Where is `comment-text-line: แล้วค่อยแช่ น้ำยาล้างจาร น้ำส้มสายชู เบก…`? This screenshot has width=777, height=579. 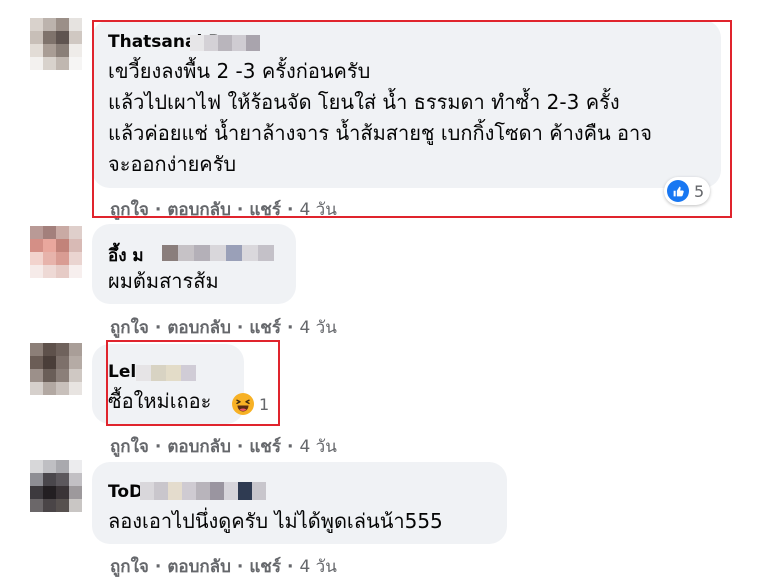 comment-text-line: แล้วค่อยแช่ น้ำยาล้างจาร น้ำส้มสายชู เบก… is located at coordinates (380, 133).